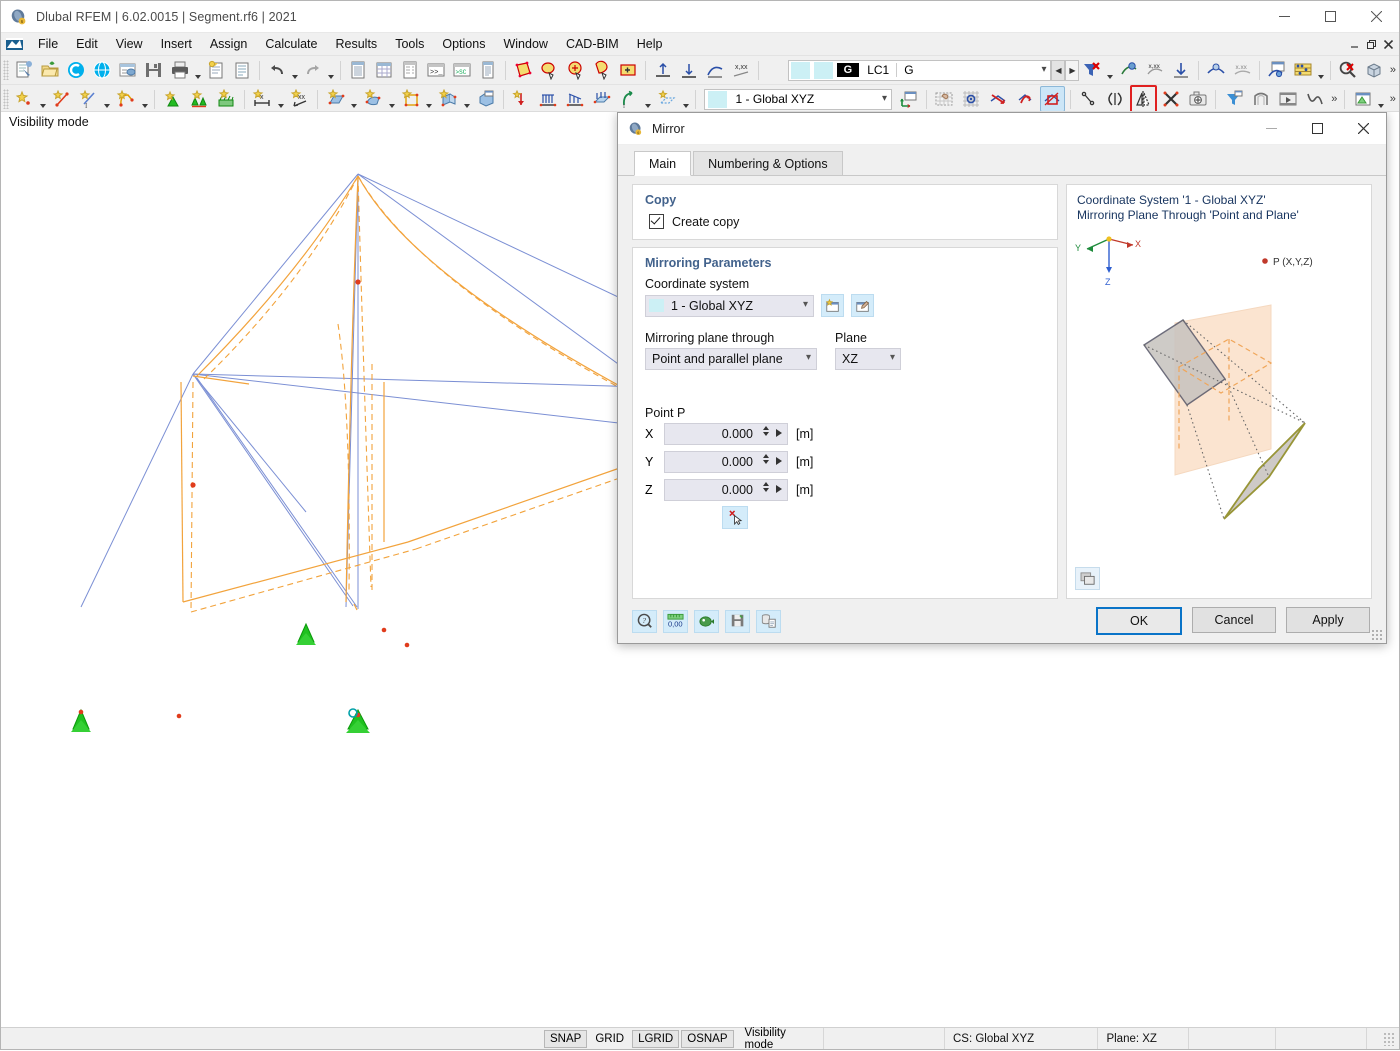 Image resolution: width=1400 pixels, height=1051 pixels. I want to click on model-info-icon, so click(128, 70).